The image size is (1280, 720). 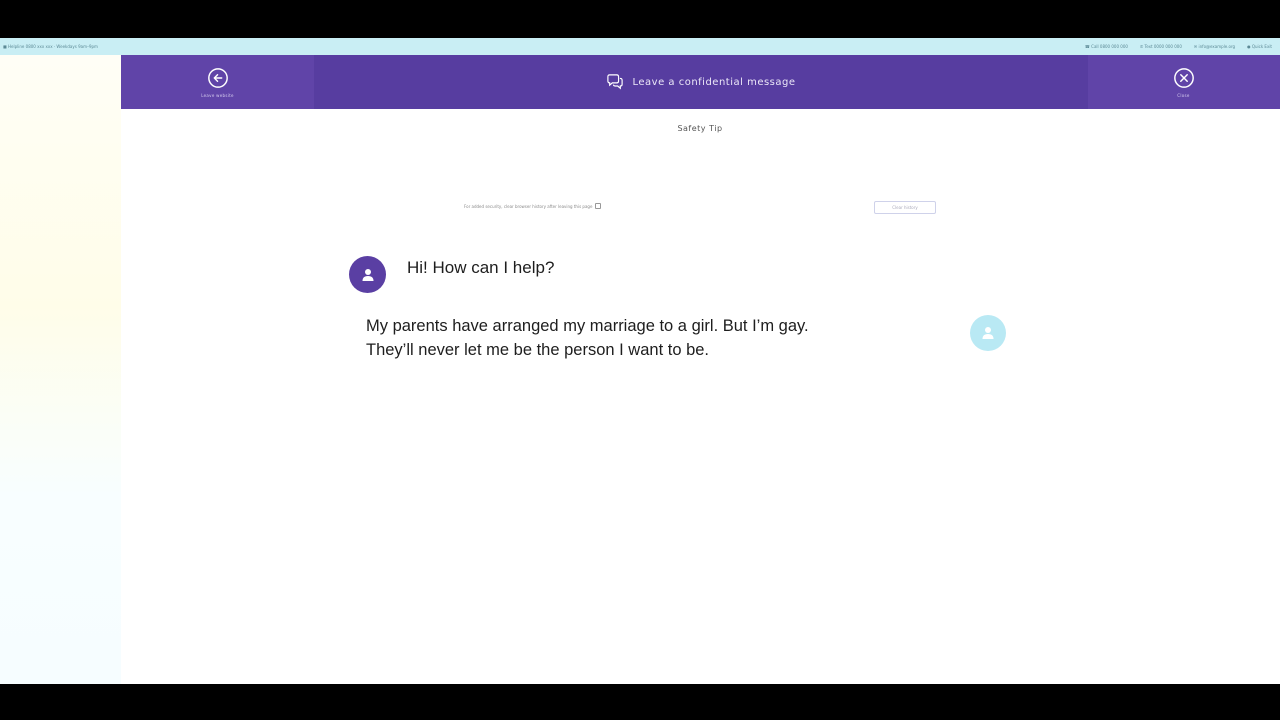 I want to click on leave-website-label: Leave website, so click(x=217, y=95).